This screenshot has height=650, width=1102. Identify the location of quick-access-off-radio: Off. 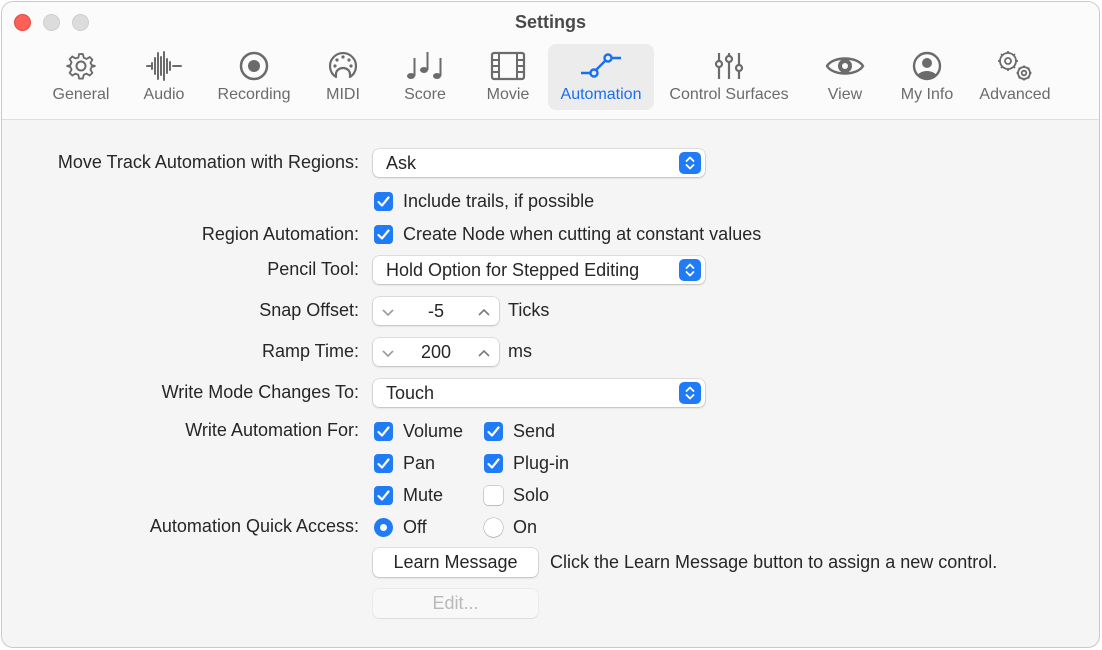
(400, 527).